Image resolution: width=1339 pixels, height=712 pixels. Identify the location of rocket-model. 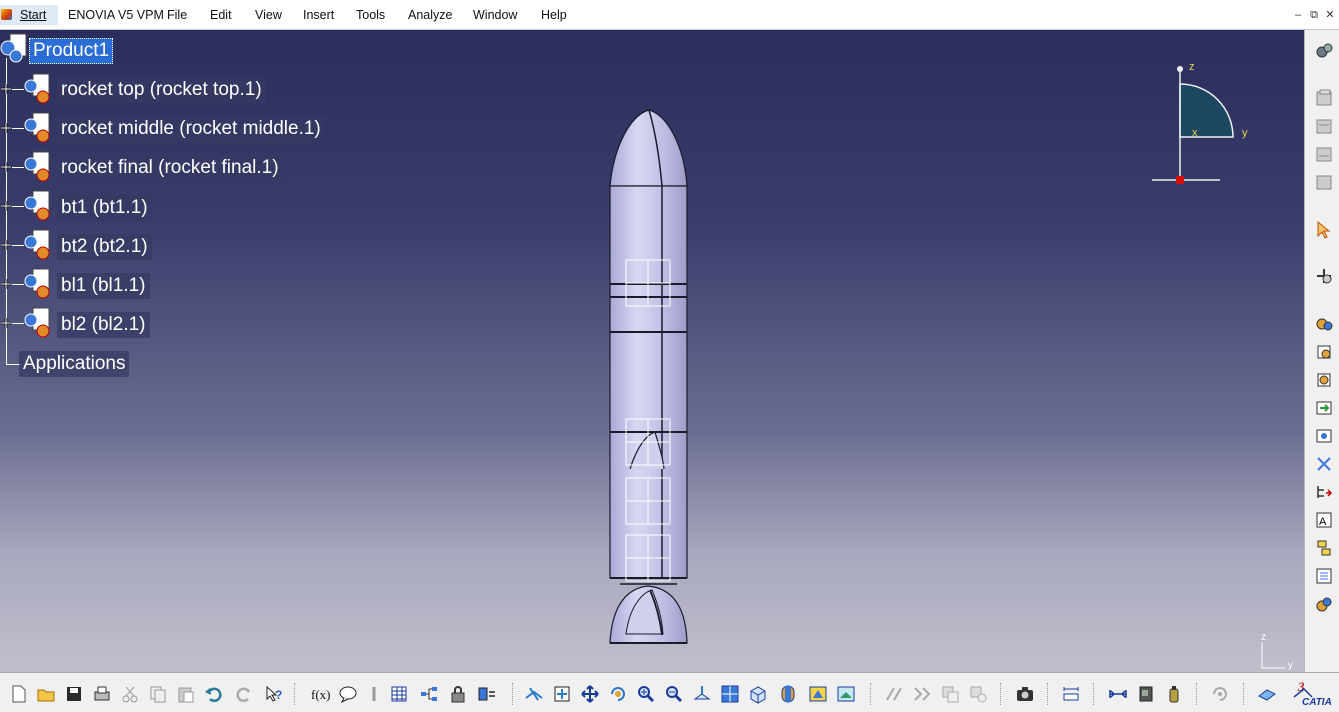
(650, 376).